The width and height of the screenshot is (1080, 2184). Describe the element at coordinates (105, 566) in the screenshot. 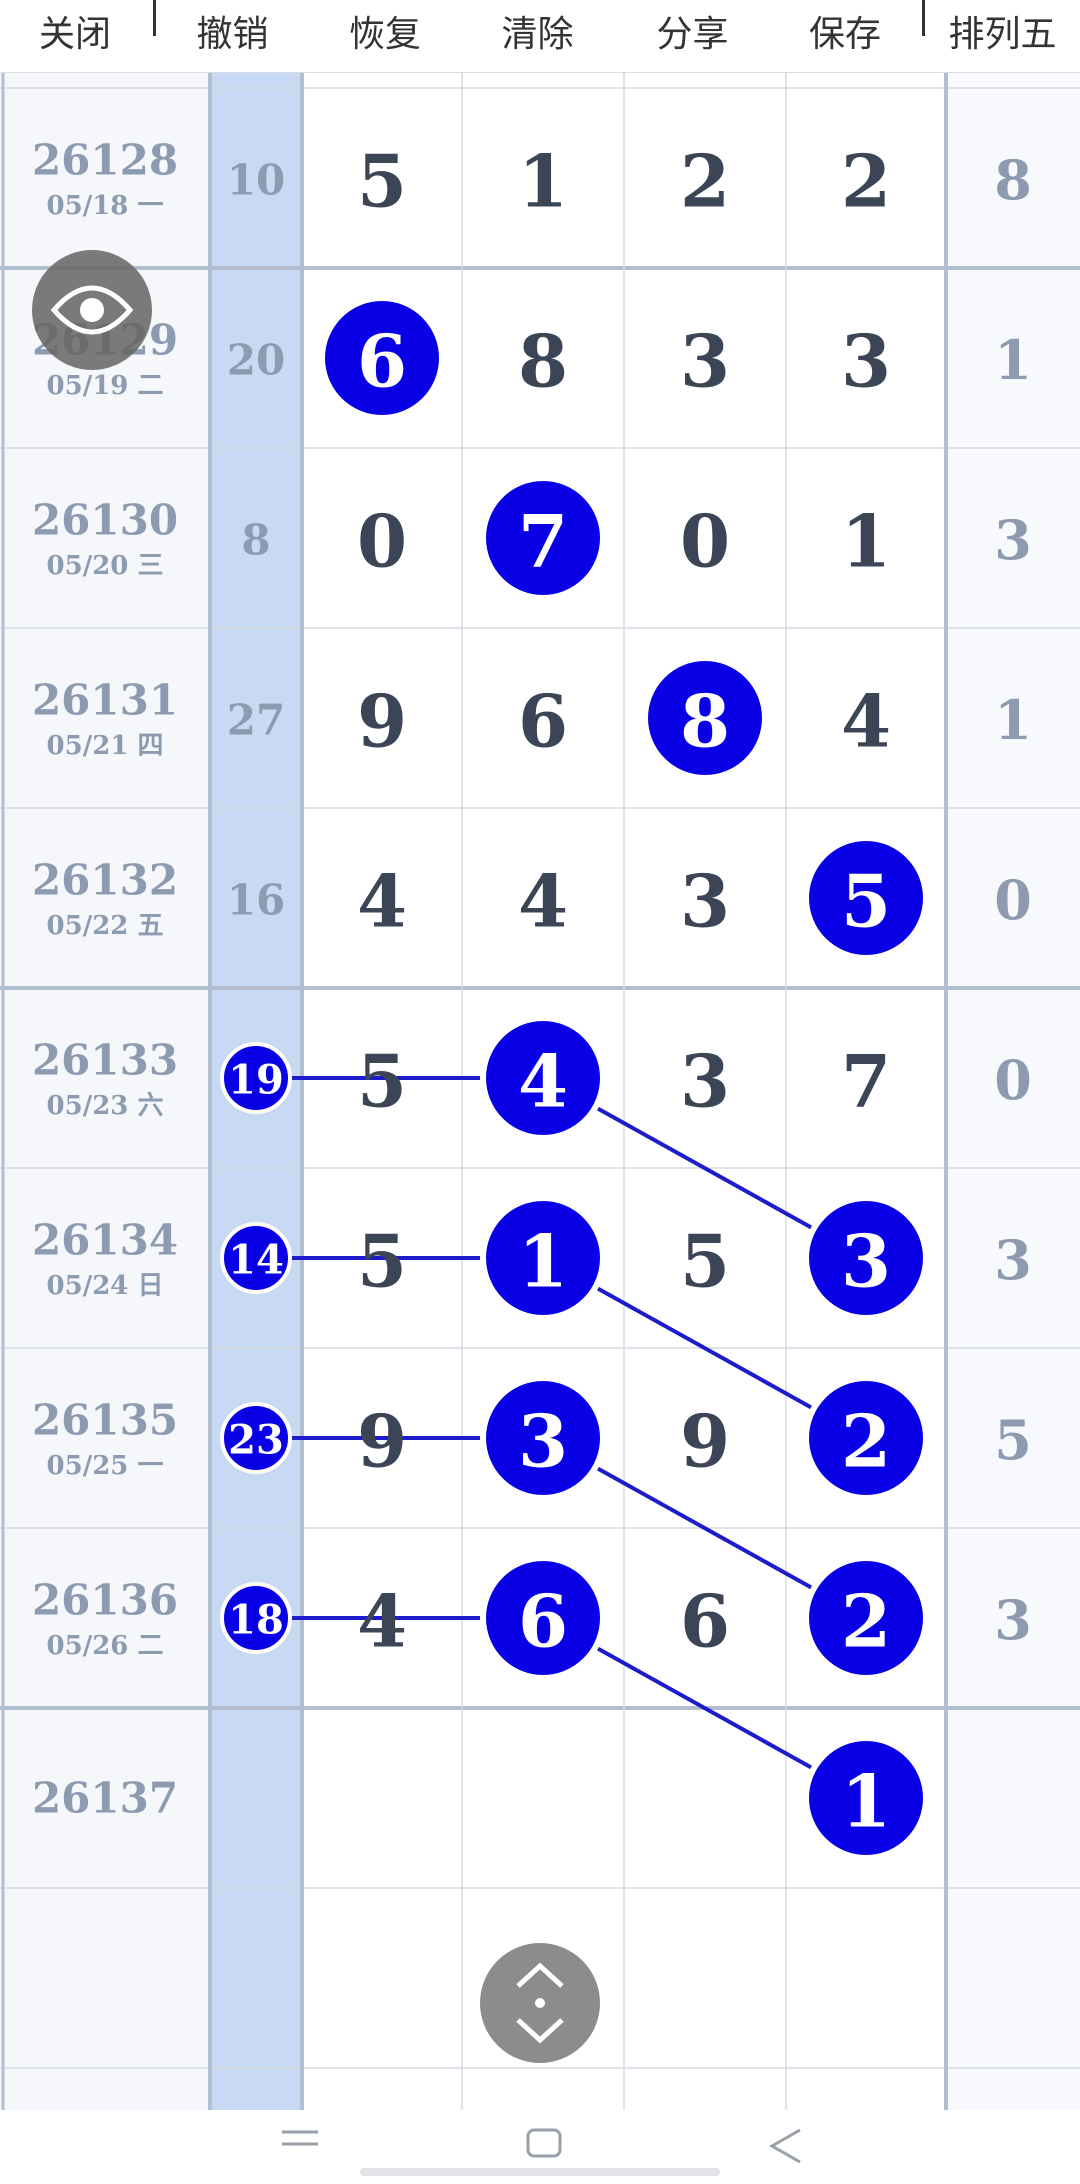

I see `issue-date: 05/20 三` at that location.